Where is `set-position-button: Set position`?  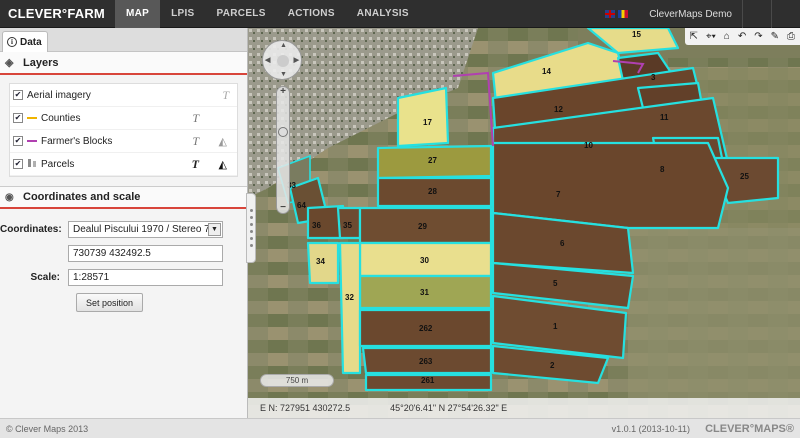
set-position-button: Set position is located at coordinates (110, 302).